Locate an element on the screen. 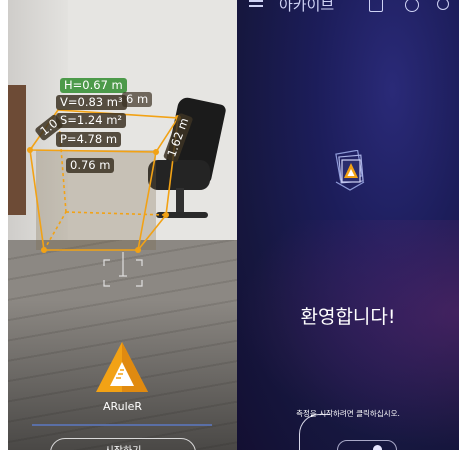 Image resolution: width=459 pixels, height=450 pixels. archive-logo-icon is located at coordinates (350, 171).